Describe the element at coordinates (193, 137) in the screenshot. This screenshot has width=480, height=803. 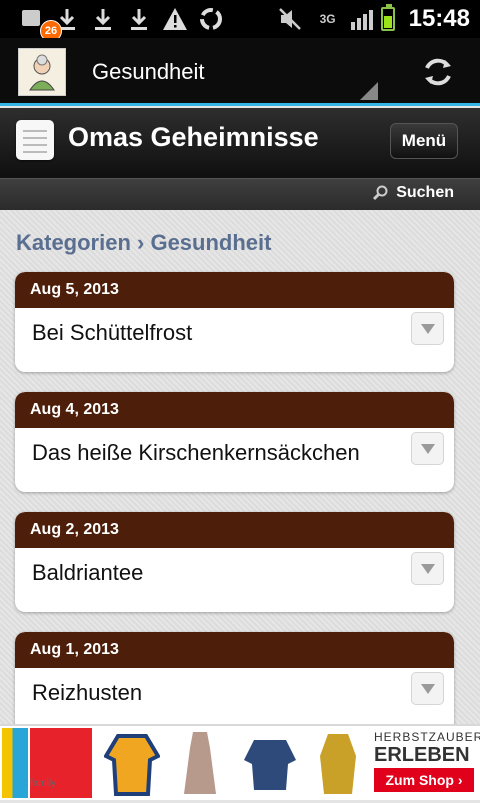
I see `site-title: Omas Geheimnisse` at that location.